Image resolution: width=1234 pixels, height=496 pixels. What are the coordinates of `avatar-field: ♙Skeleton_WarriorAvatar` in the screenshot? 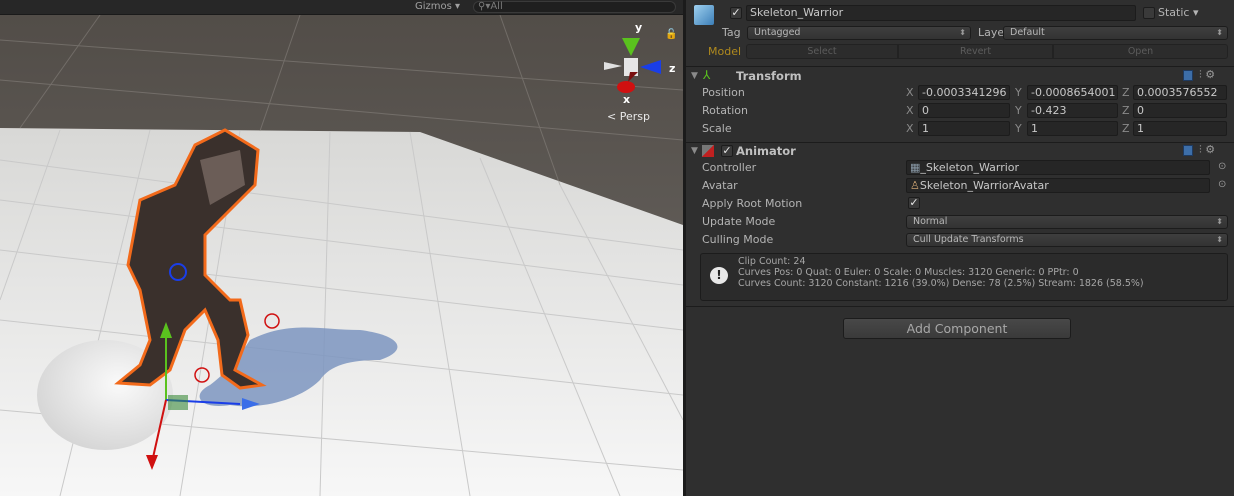 It's located at (1058, 185).